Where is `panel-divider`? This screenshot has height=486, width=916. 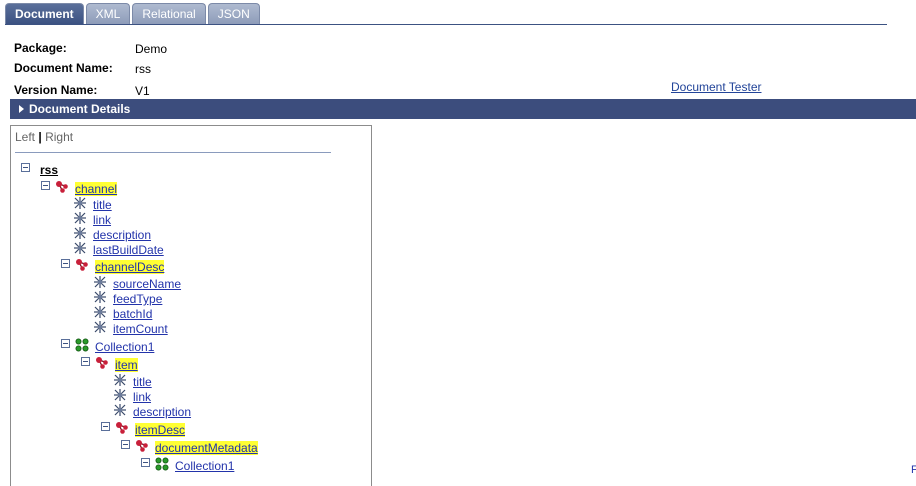
panel-divider is located at coordinates (173, 152).